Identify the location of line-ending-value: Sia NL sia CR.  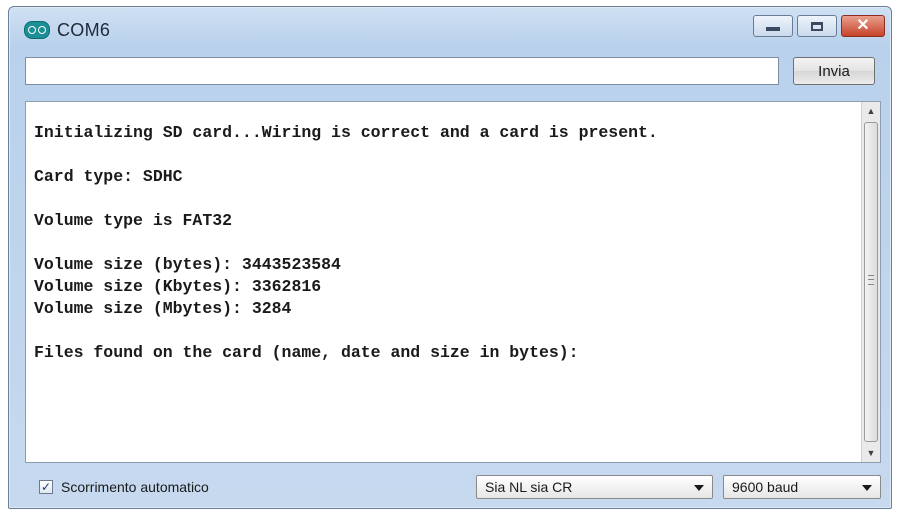
(529, 487).